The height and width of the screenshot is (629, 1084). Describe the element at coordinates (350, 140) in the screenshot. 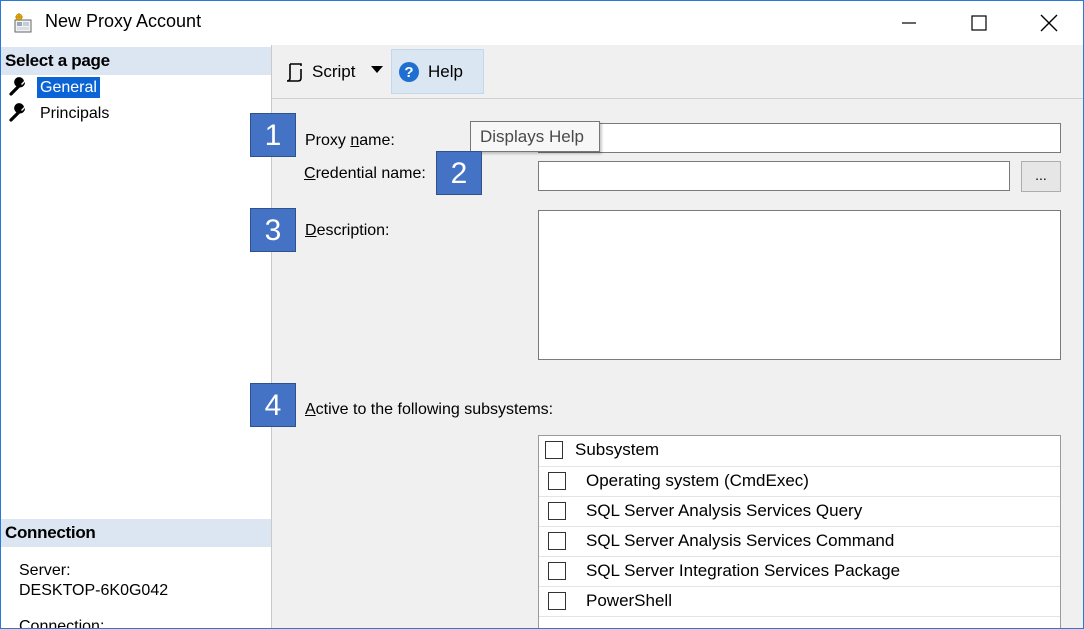

I see `proxy-name-label: Proxy name:` at that location.